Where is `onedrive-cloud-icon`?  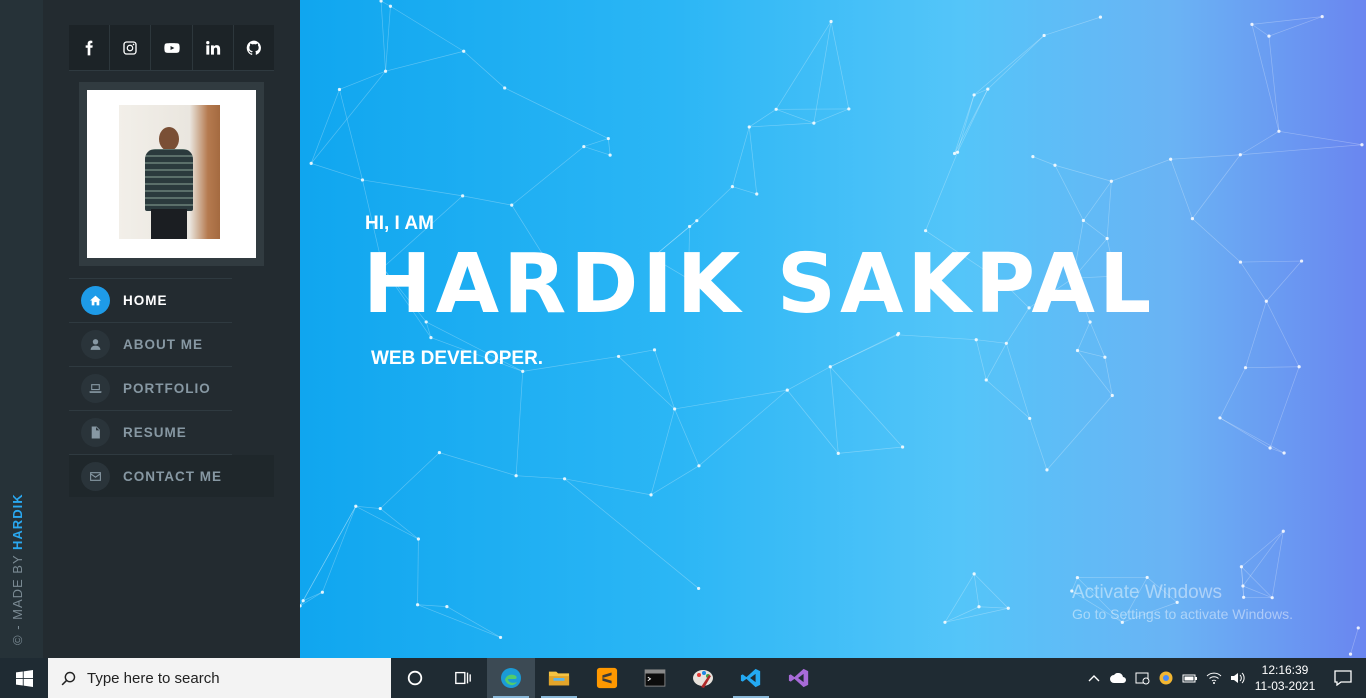
onedrive-cloud-icon is located at coordinates (1118, 678).